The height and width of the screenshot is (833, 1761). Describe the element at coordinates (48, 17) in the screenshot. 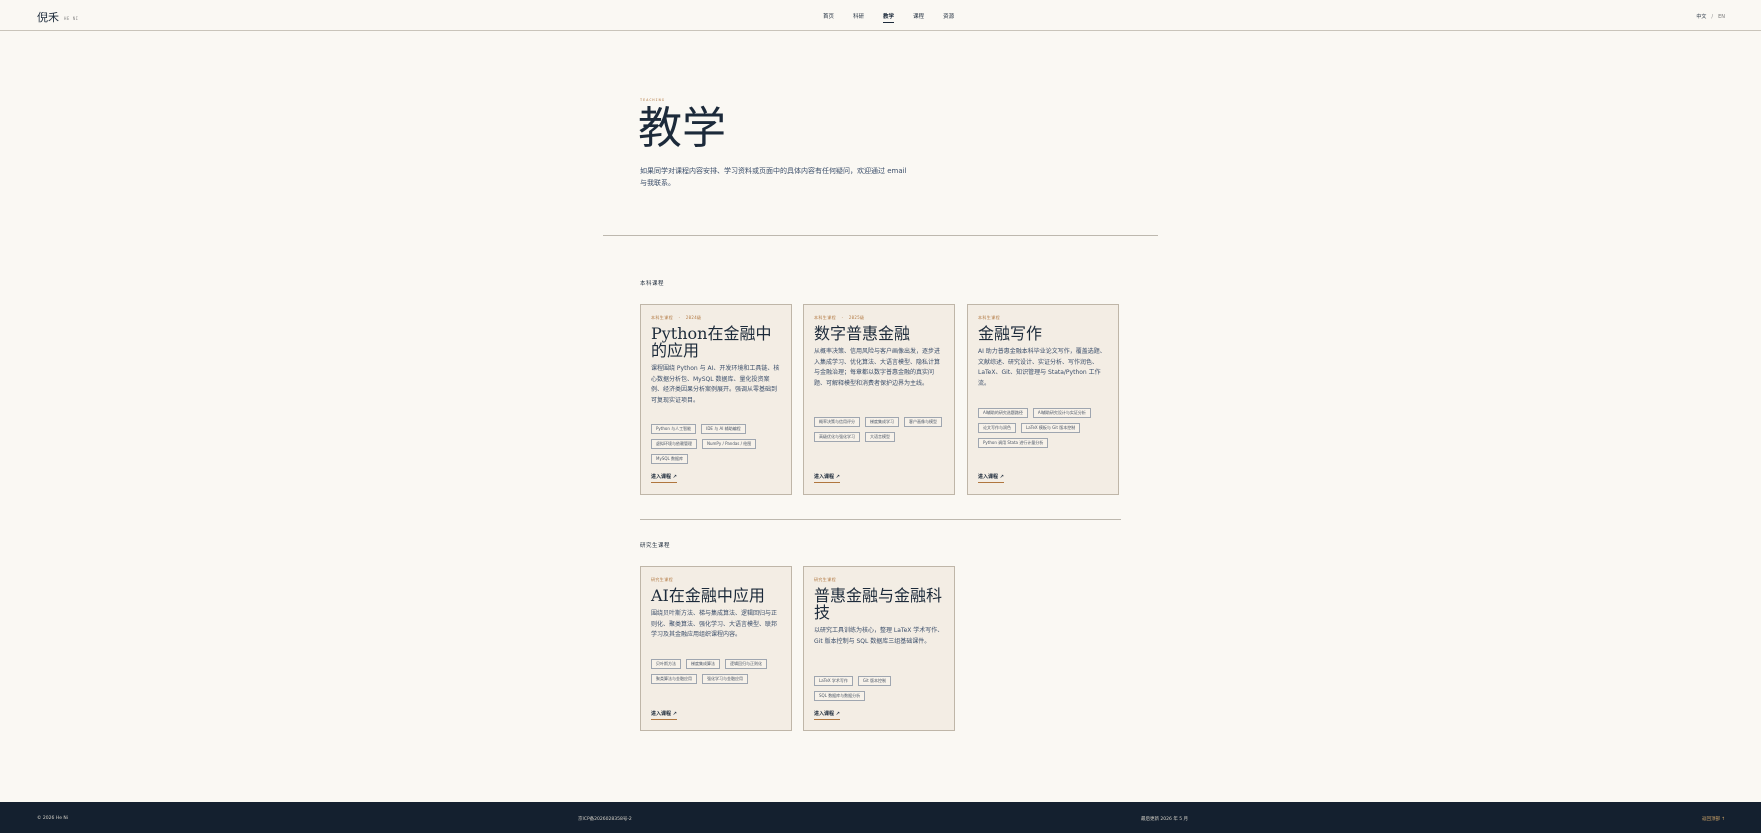

I see `logo-text: 倪禾` at that location.